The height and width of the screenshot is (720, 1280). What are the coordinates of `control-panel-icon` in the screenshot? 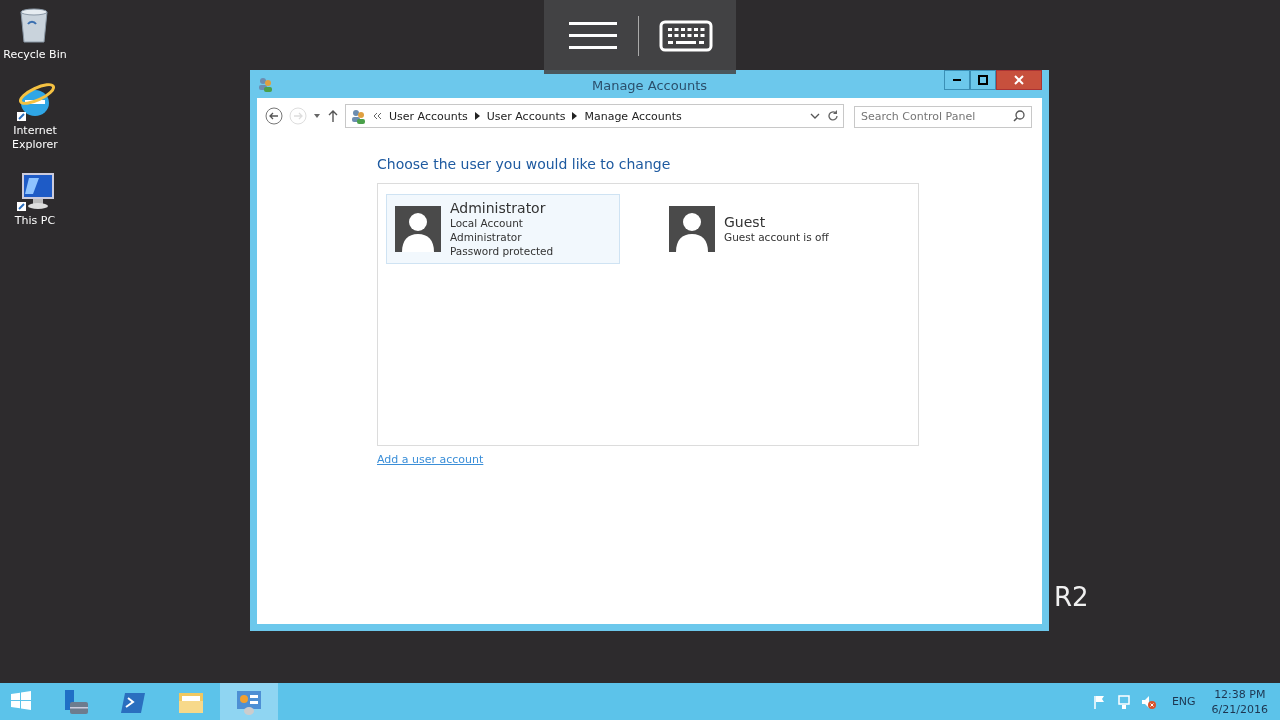 It's located at (249, 701).